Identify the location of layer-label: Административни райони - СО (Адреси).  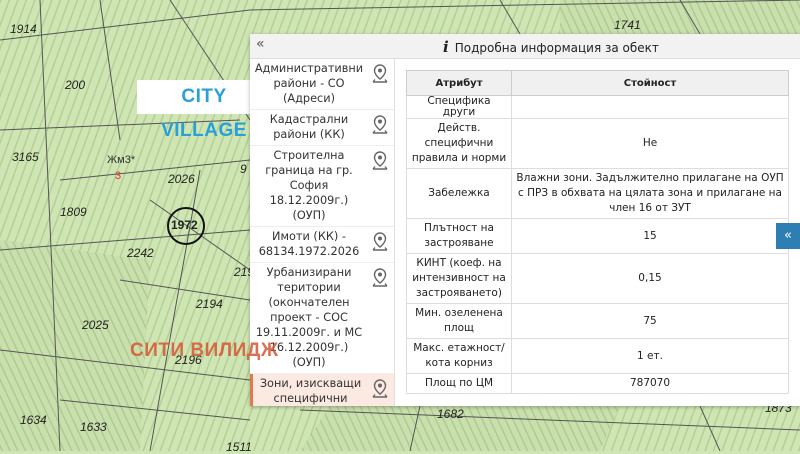
(309, 83).